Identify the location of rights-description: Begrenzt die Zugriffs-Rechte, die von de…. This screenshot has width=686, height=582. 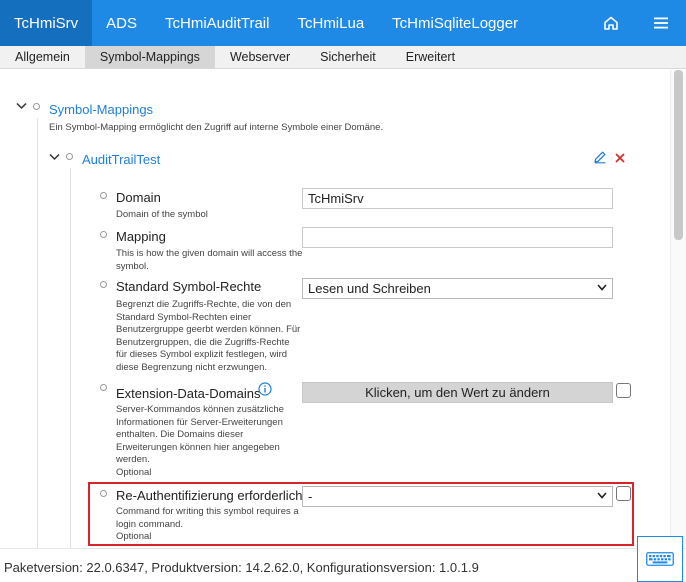
(208, 336).